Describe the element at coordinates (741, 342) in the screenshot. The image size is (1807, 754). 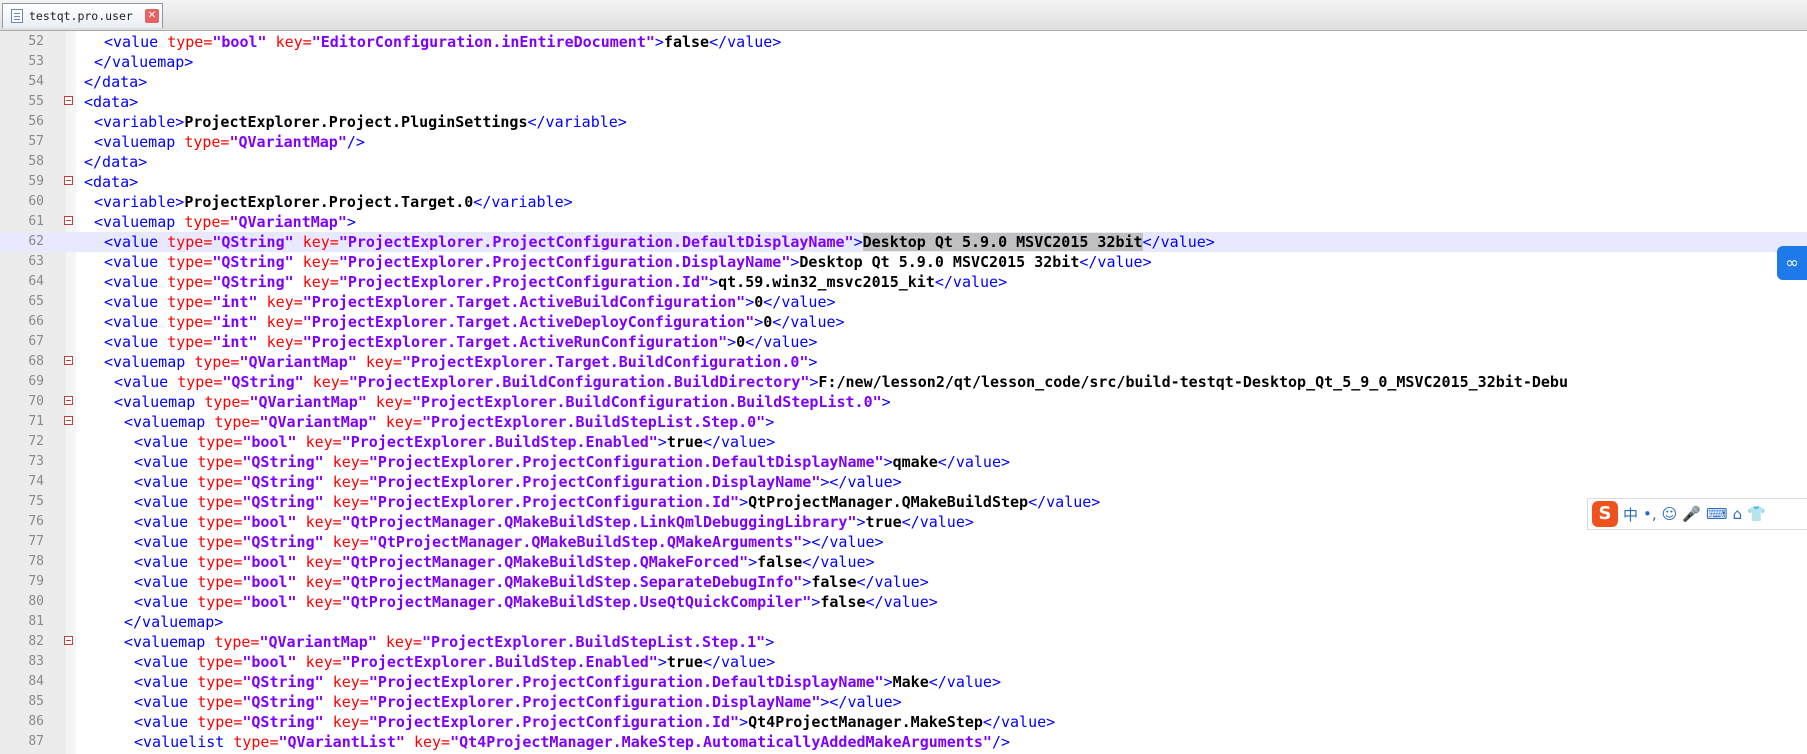
I see `code-token: 0` at that location.